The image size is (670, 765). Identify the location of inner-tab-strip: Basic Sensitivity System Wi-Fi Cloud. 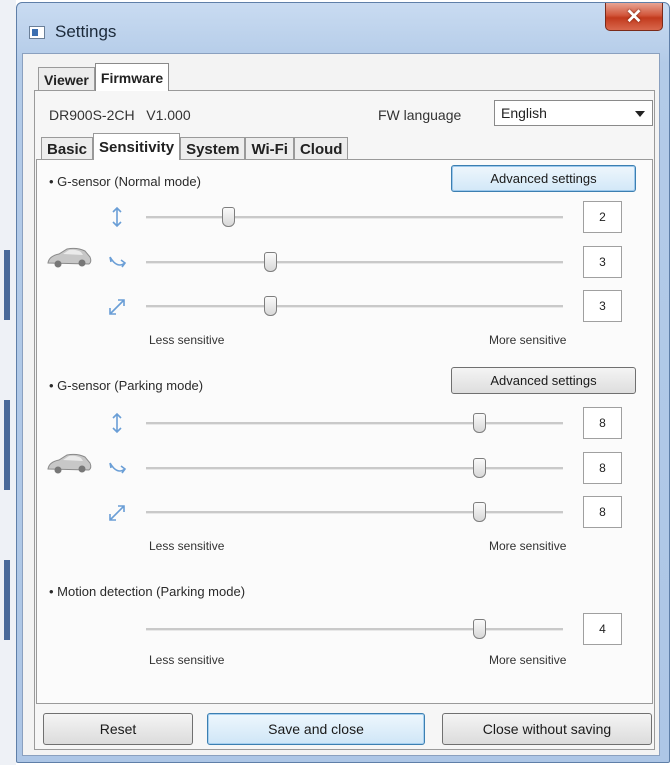
(195, 146).